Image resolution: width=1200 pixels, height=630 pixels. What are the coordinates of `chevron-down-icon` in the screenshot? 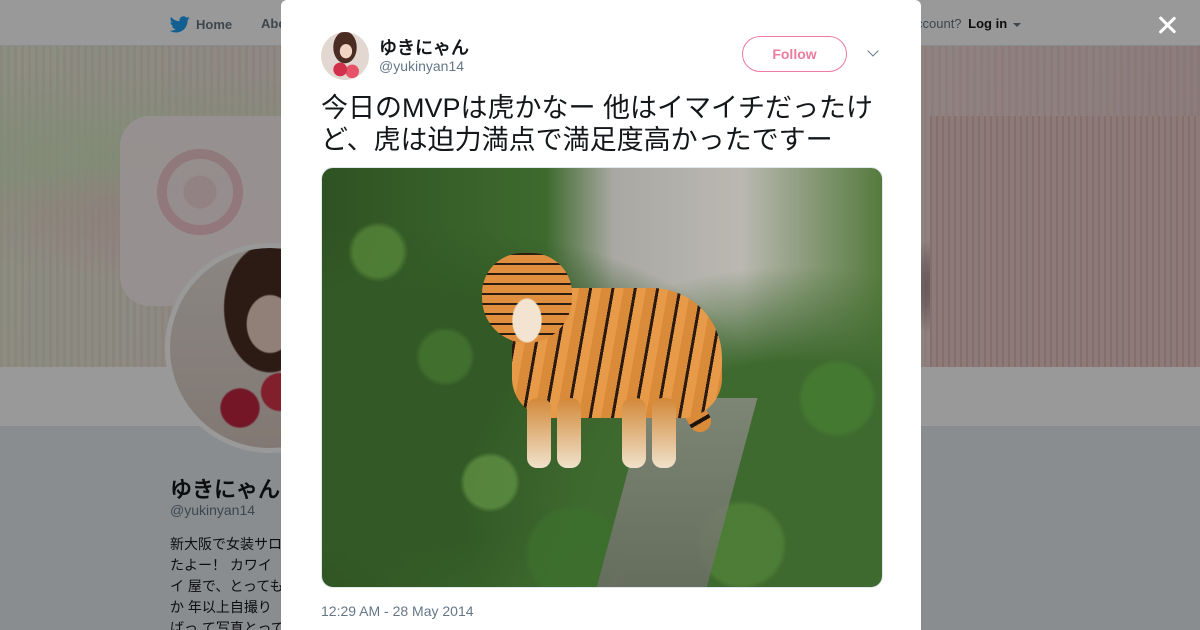 It's located at (873, 53).